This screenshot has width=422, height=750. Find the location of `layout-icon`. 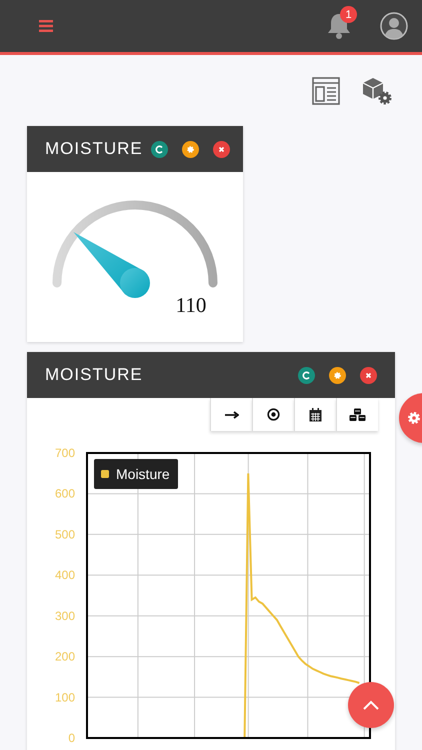

layout-icon is located at coordinates (326, 91).